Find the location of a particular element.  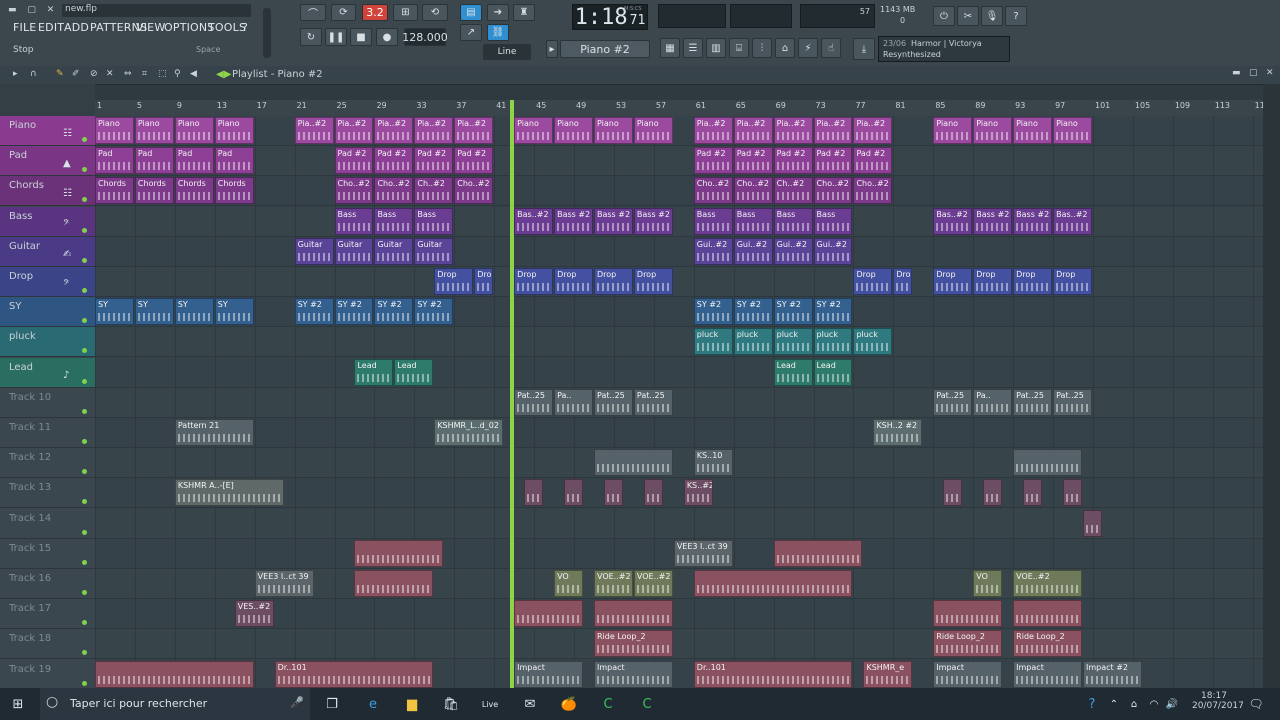

pattern-prev-icon: ▸ is located at coordinates (552, 49).